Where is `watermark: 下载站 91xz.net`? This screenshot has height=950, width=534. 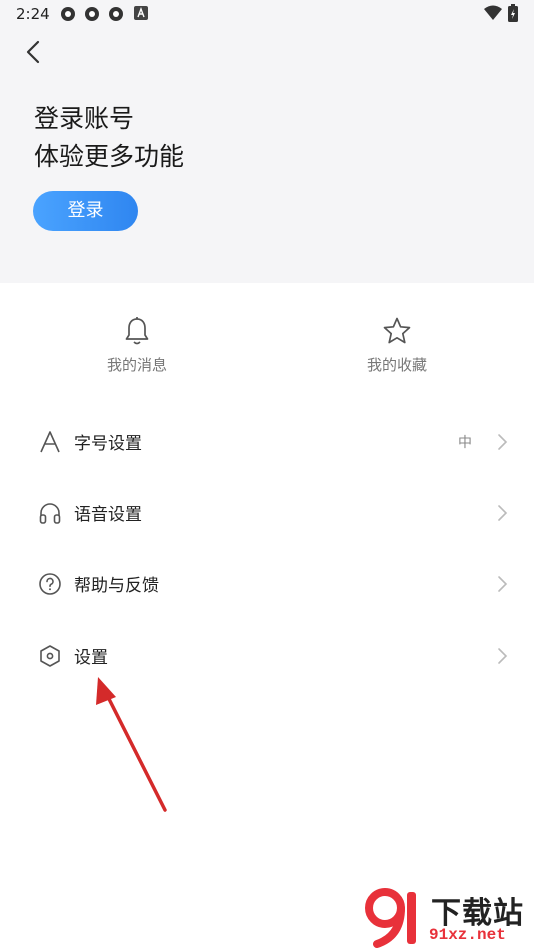
watermark: 下载站 91xz.net is located at coordinates (448, 917).